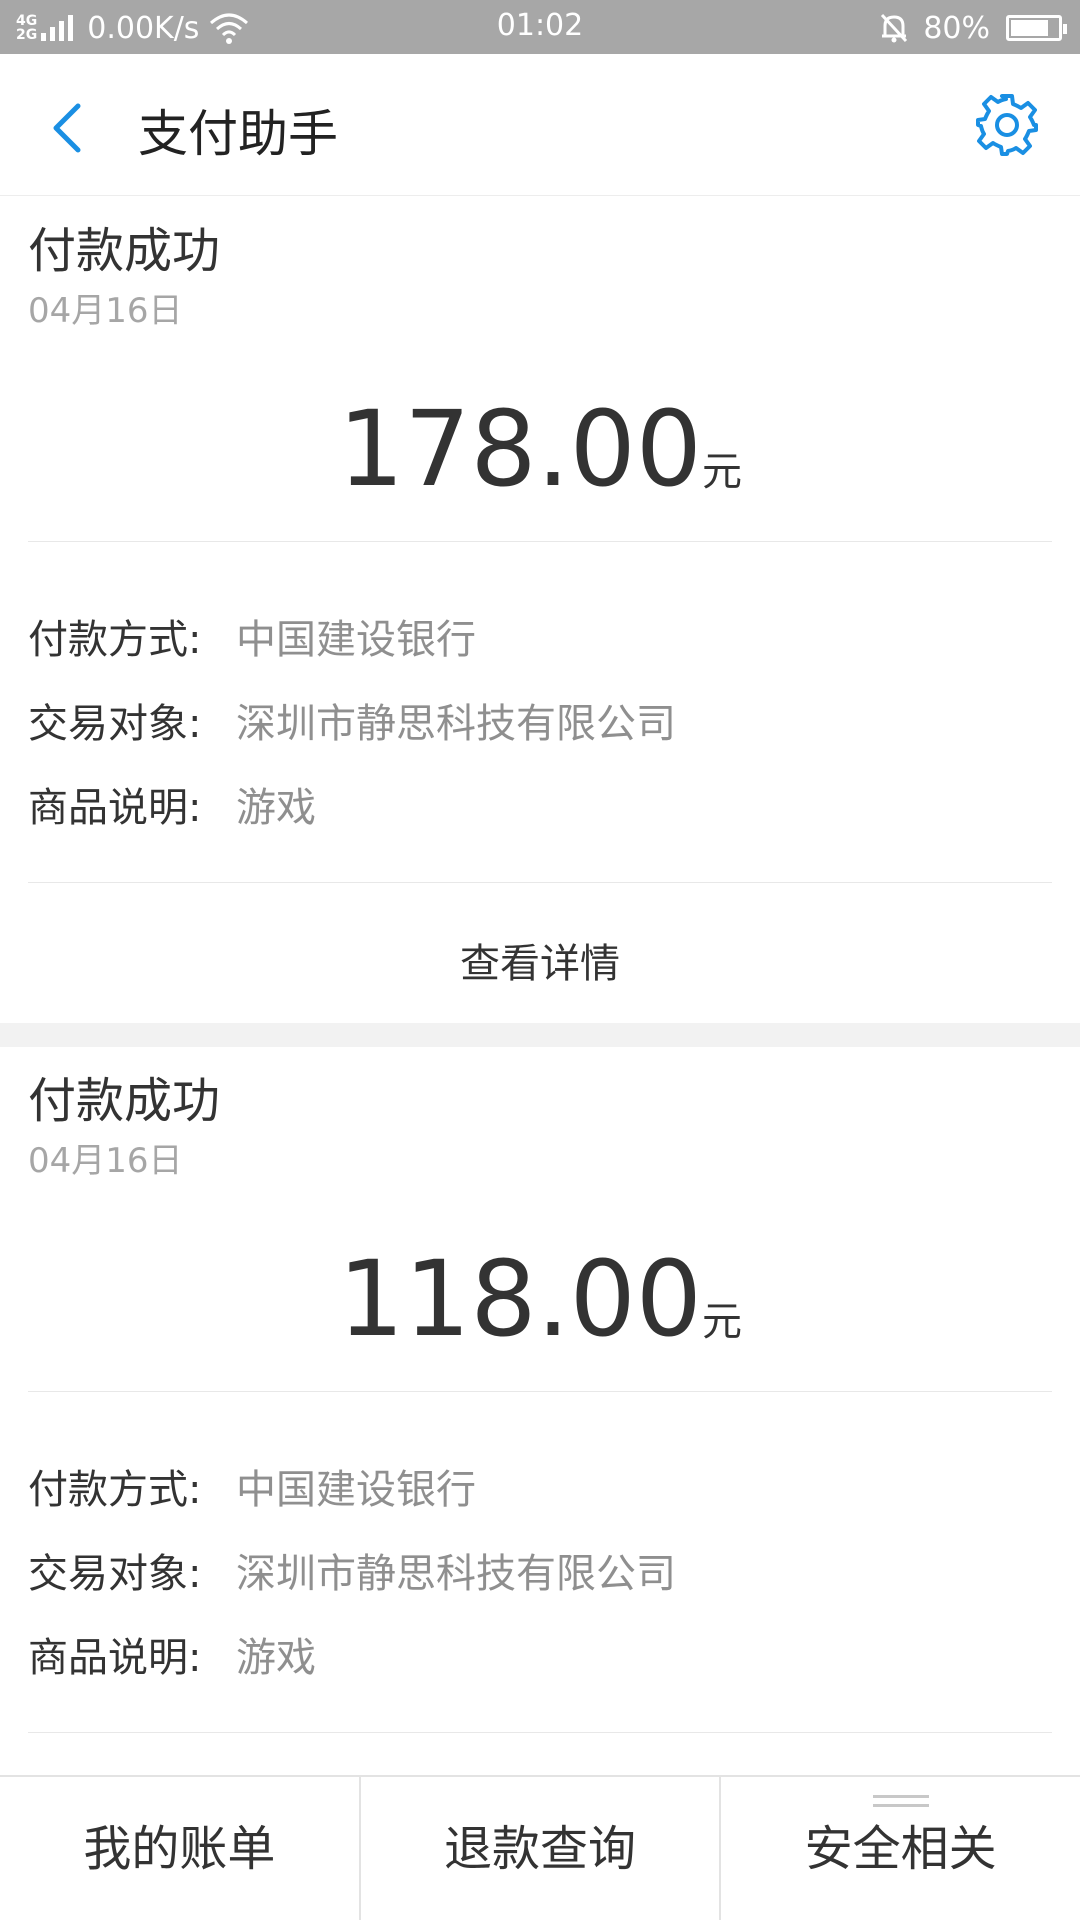  What do you see at coordinates (1007, 125) in the screenshot?
I see `settings-gear-icon` at bounding box center [1007, 125].